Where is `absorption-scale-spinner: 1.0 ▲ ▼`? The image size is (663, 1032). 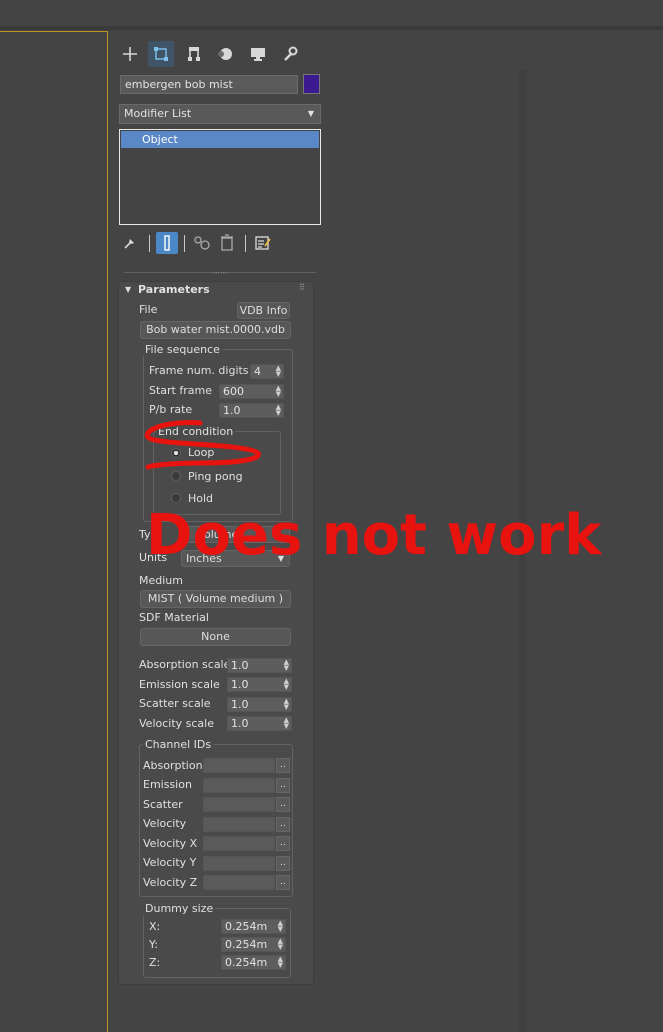
absorption-scale-spinner: 1.0 ▲ ▼ is located at coordinates (259, 665).